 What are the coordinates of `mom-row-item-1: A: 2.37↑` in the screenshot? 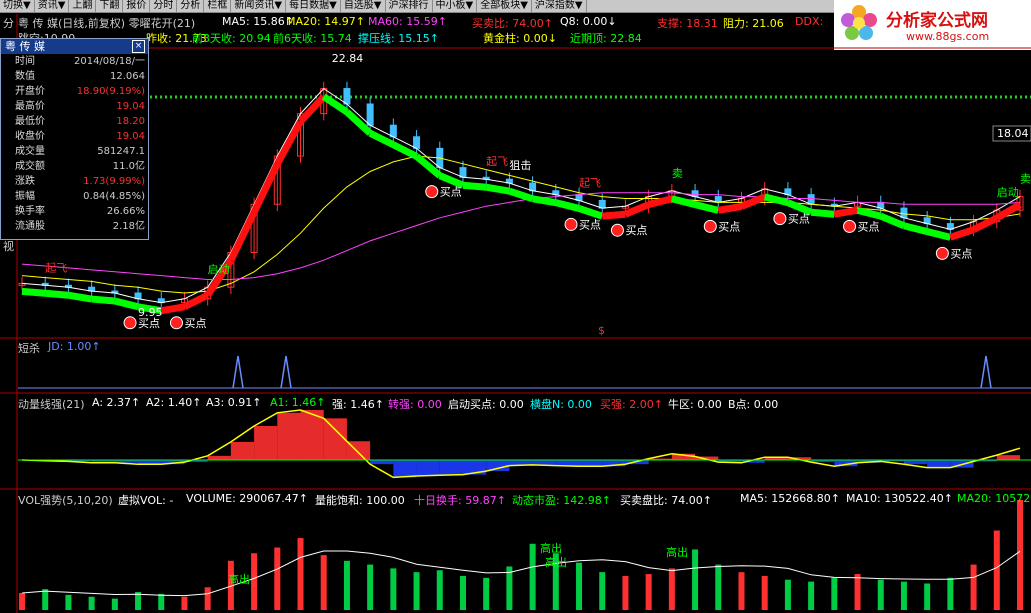 It's located at (116, 402).